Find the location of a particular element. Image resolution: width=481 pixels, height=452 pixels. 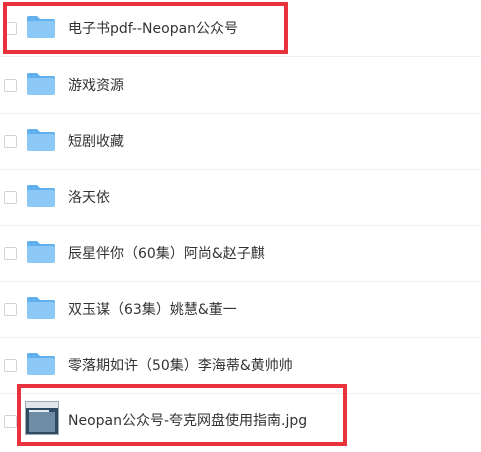

file-name: 零落期如许（50集）李海蒂&黄帅帅 is located at coordinates (180, 366).